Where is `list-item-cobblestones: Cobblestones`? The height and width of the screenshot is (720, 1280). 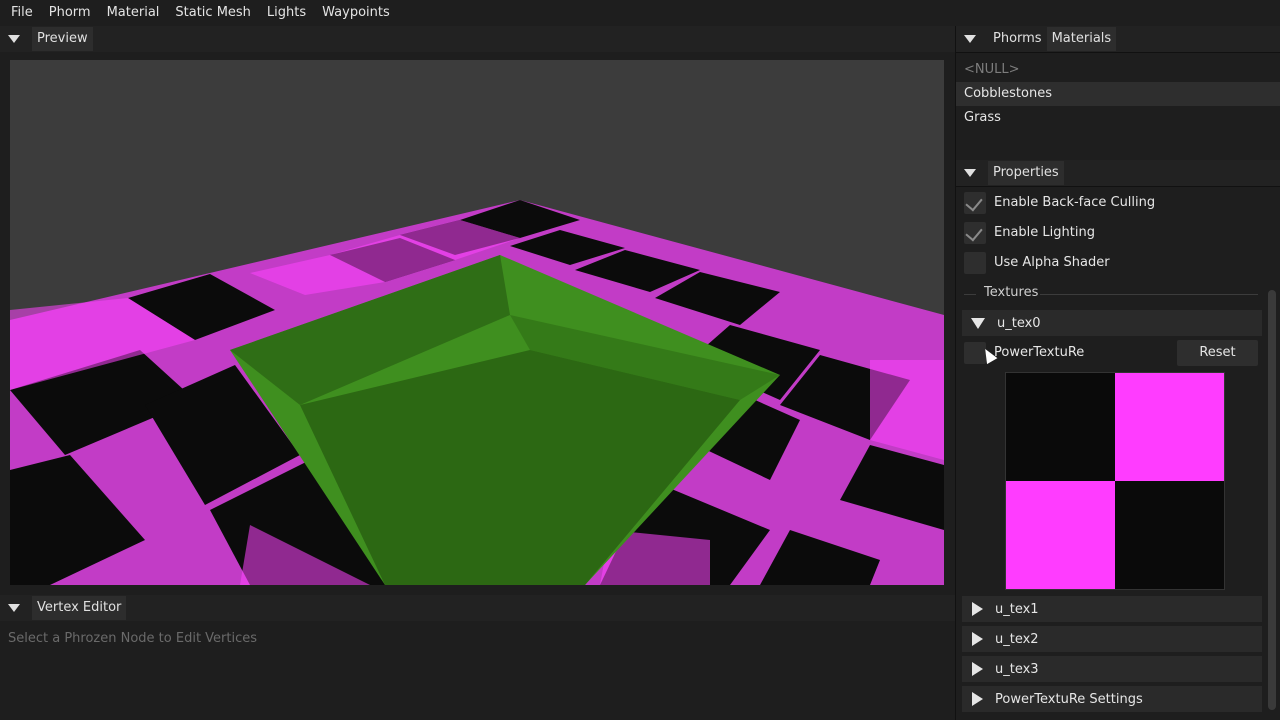
list-item-cobblestones: Cobblestones is located at coordinates (1118, 94).